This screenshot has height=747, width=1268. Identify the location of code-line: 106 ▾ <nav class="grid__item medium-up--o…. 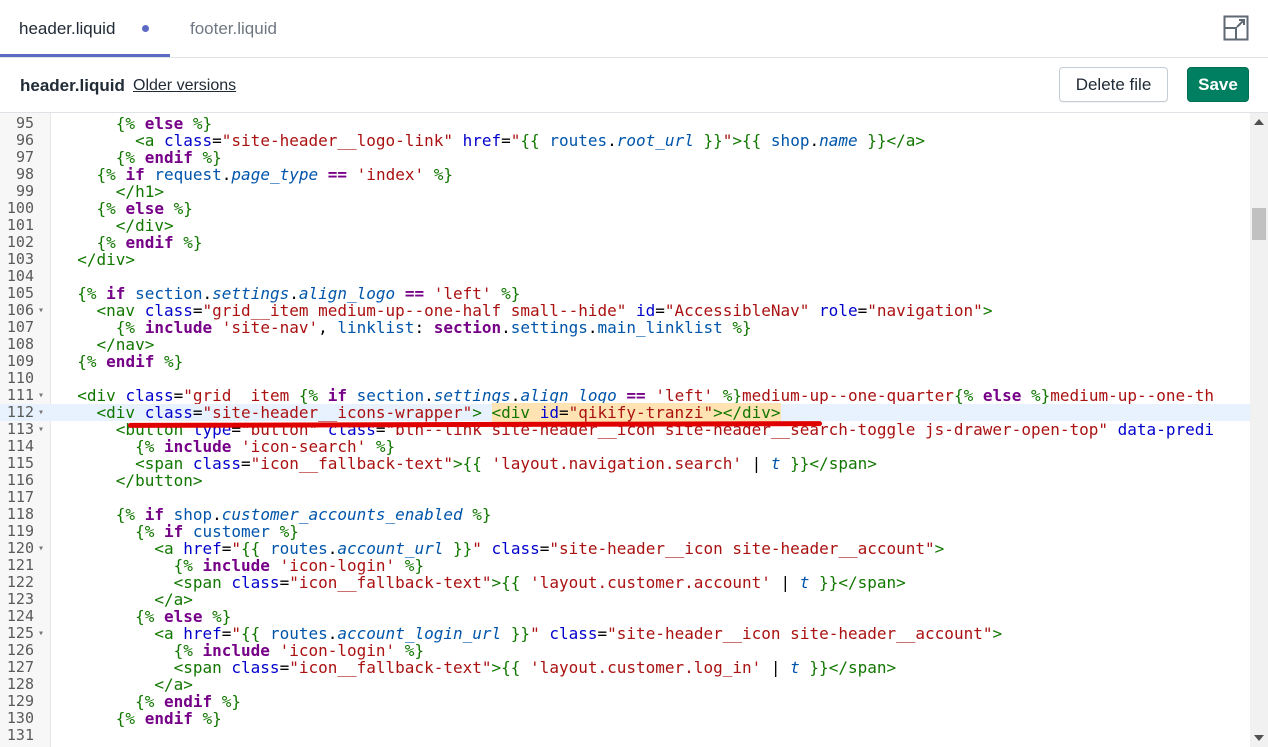
(625, 311).